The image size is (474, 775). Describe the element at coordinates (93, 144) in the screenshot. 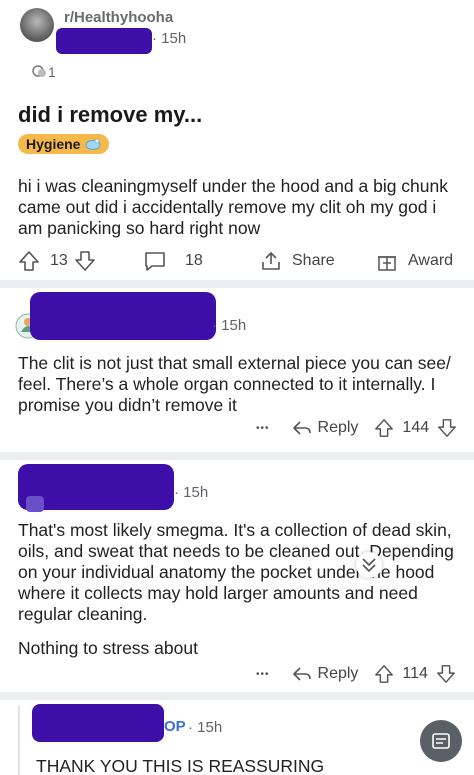

I see `soap-icon` at that location.